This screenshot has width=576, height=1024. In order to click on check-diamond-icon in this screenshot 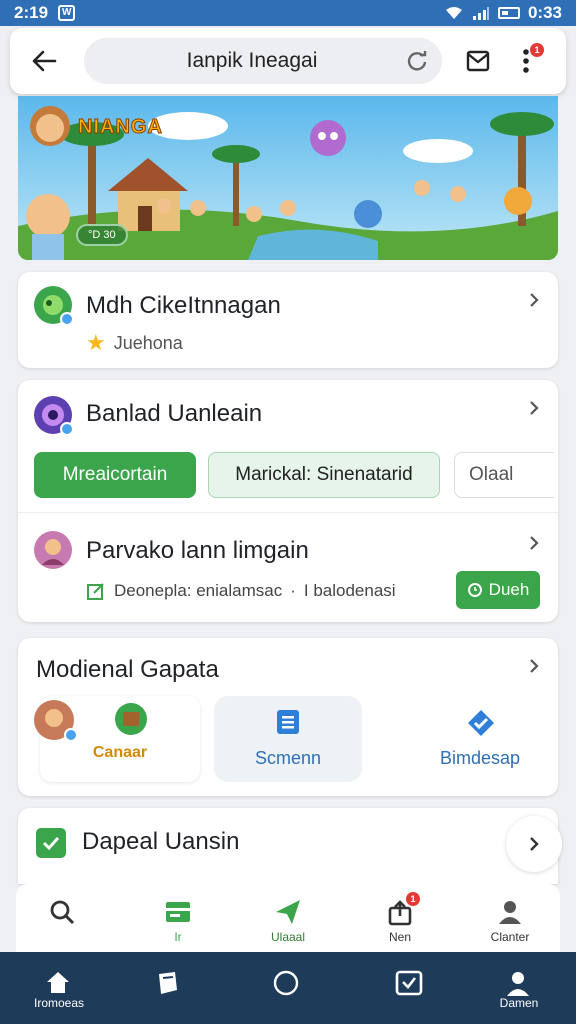, I will do `click(481, 723)`.